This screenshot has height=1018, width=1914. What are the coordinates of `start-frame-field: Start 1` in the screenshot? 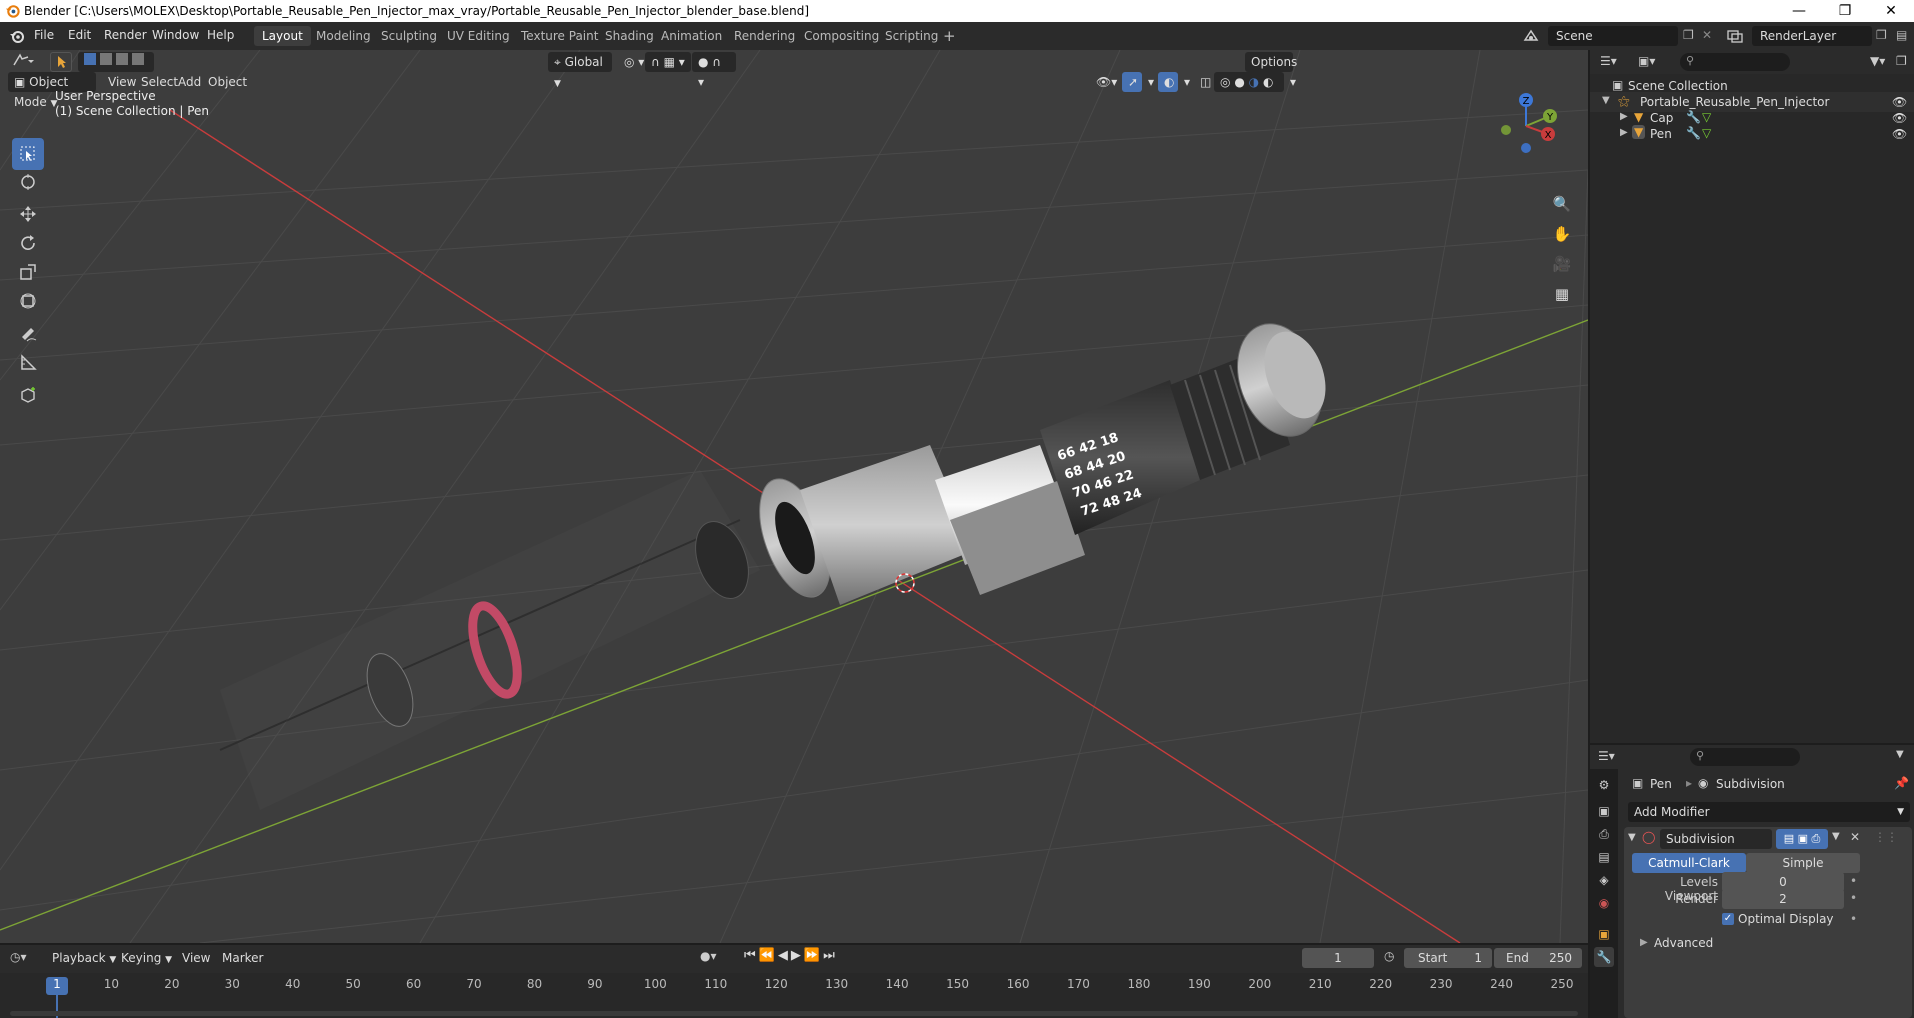 It's located at (1448, 958).